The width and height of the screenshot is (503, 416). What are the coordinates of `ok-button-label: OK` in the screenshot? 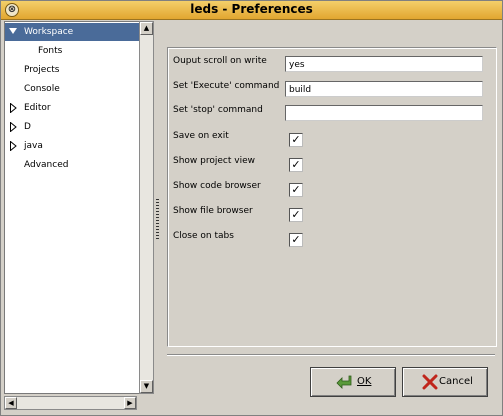 It's located at (364, 381).